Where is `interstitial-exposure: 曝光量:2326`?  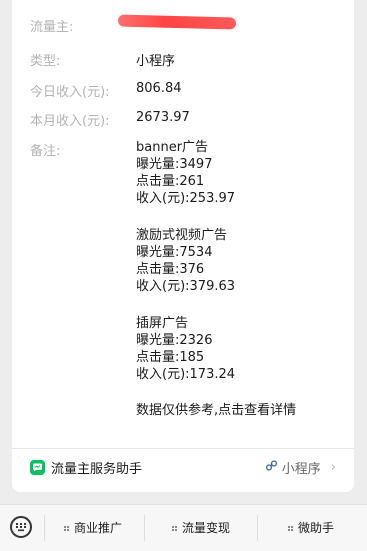
interstitial-exposure: 曝光量:2326 is located at coordinates (174, 340).